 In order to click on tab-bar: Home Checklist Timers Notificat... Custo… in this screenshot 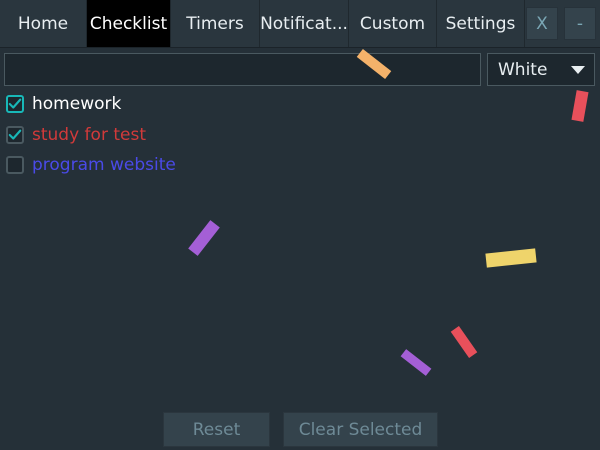, I will do `click(300, 24)`.